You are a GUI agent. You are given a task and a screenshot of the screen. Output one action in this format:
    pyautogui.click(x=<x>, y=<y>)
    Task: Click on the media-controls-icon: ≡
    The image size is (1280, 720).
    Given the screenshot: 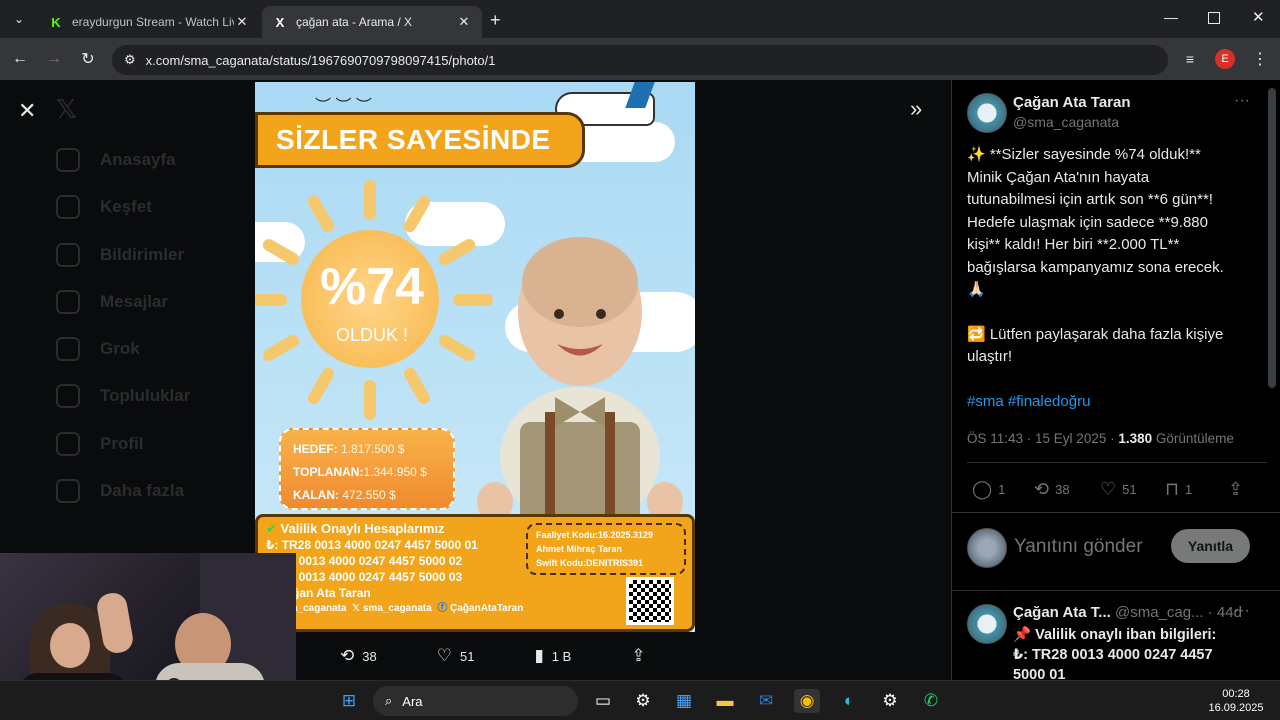 What is the action you would take?
    pyautogui.click(x=1190, y=59)
    